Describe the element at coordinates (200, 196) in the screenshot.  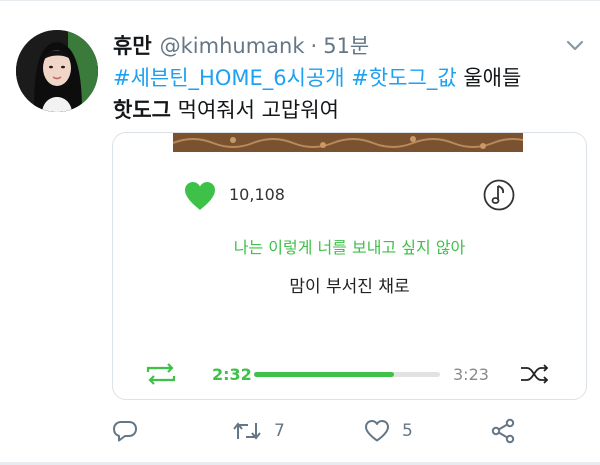
I see `heart-icon` at that location.